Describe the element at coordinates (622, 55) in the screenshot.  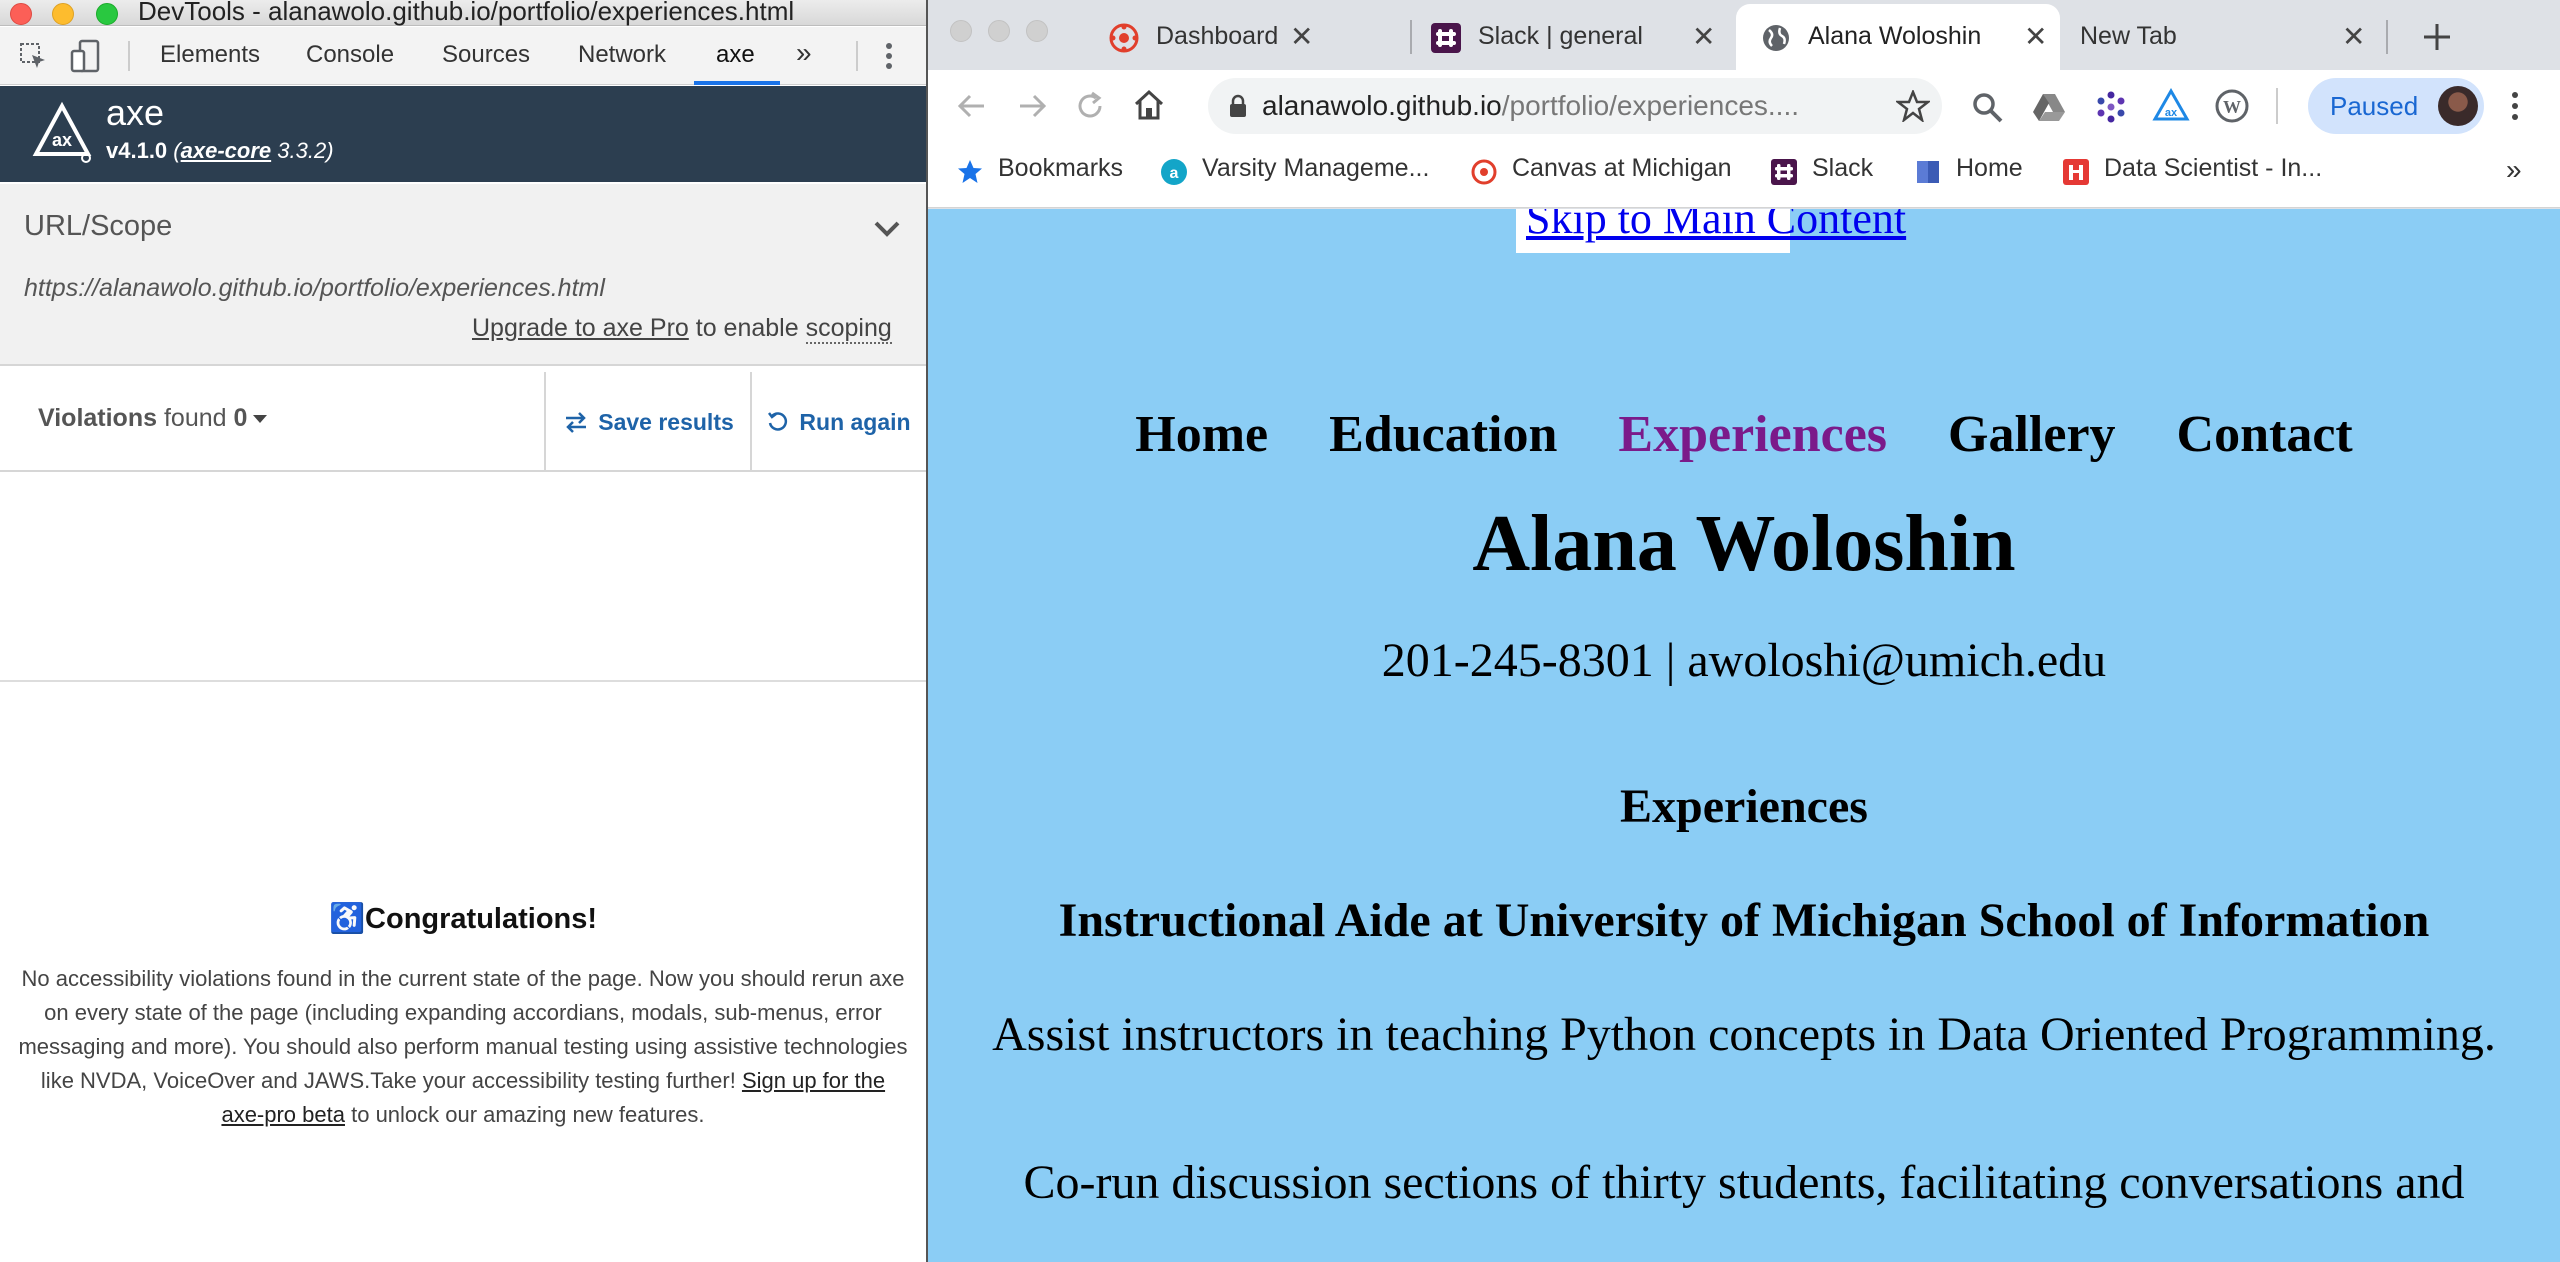
I see `tab-network: Network` at that location.